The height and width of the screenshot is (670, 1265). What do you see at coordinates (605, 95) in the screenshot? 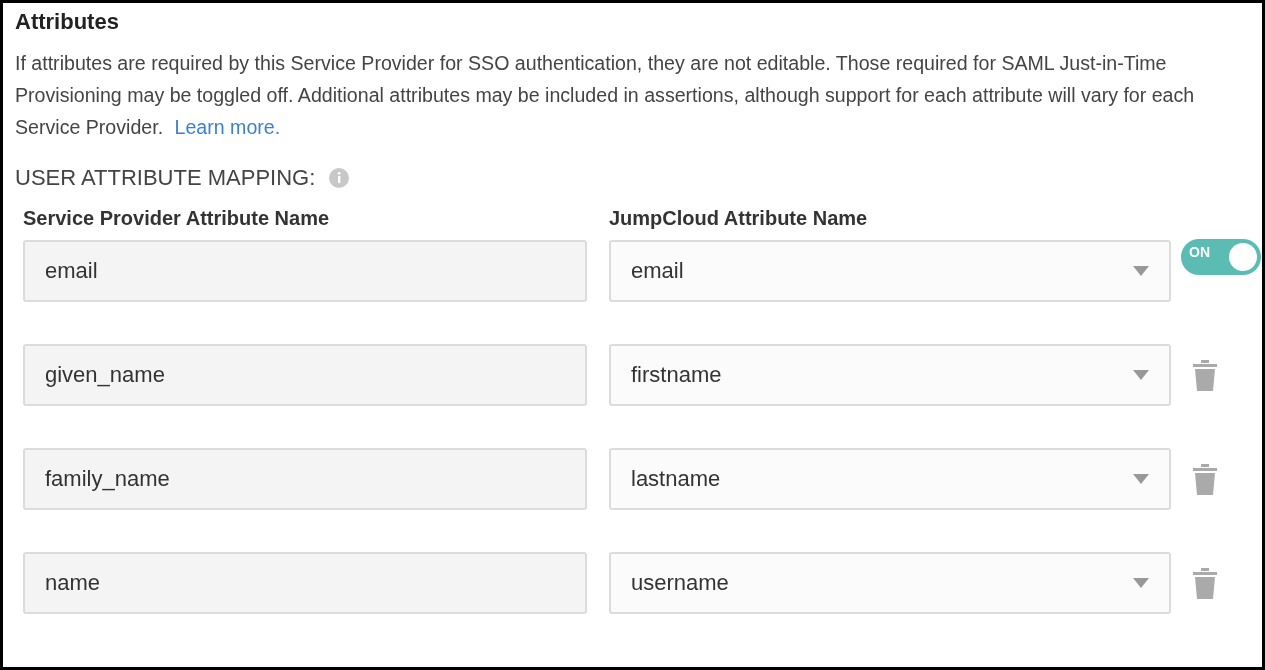
I see `description-text: If attributes are required by this Service Provider for SSO authentication, they are not editable. Those required for SAML Just-in-Time Provisioning may be toggled off. Additional attributes may be included in assertions, although support for each attribute will vary for each Service Provider. Learn more.` at bounding box center [605, 95].